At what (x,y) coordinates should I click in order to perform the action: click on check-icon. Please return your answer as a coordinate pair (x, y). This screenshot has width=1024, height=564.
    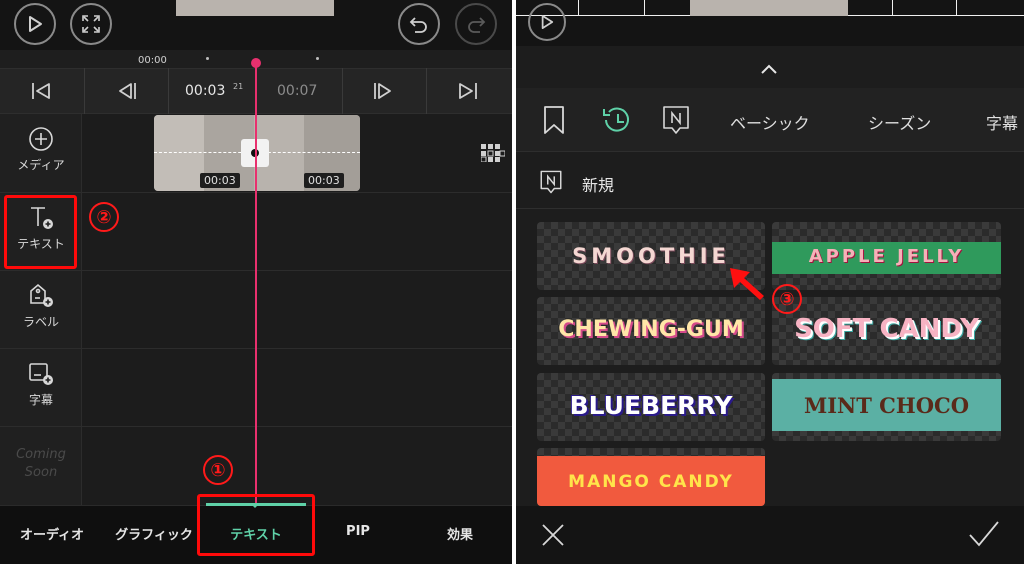
    Looking at the image, I should click on (984, 534).